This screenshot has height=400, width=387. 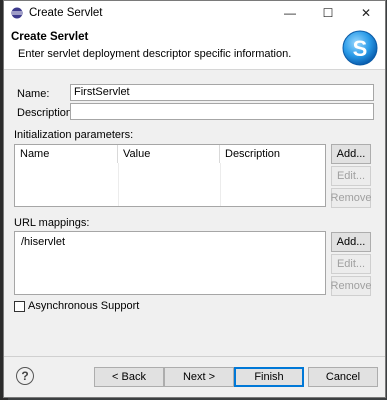 I want to click on list-item: /hiservlet, so click(x=43, y=242).